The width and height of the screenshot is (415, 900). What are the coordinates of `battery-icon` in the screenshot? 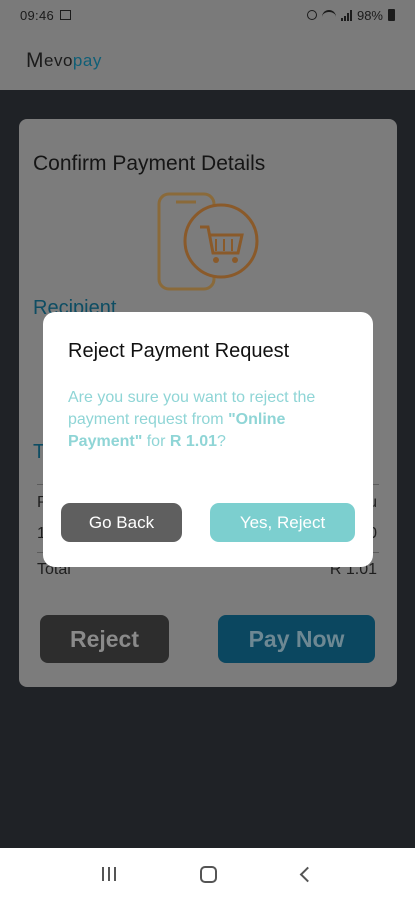 It's located at (391, 15).